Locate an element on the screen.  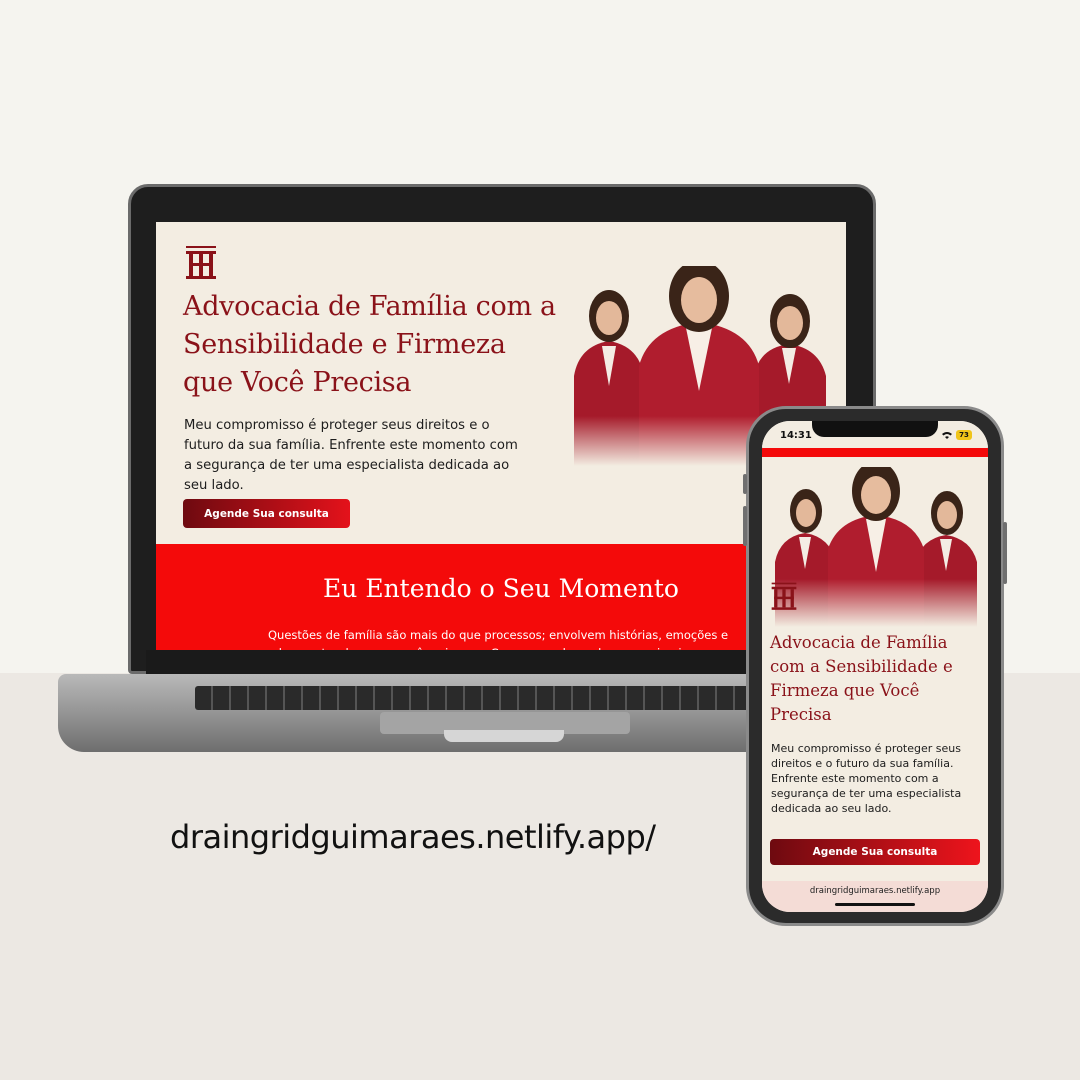
phone-power-button is located at coordinates (1005, 553).